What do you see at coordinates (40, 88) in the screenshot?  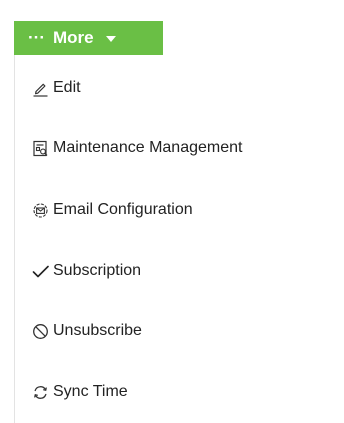 I see `edit-pencil-icon` at bounding box center [40, 88].